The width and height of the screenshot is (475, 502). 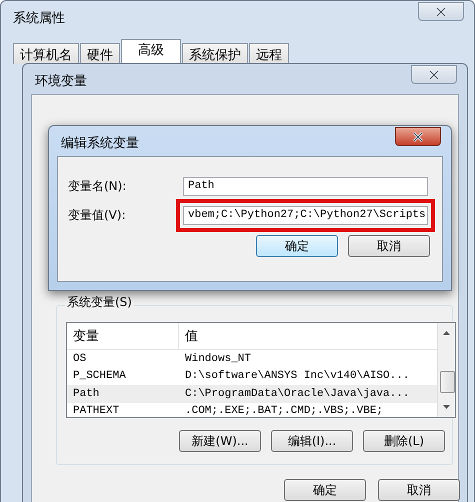 What do you see at coordinates (446, 333) in the screenshot?
I see `scroll-up-icon` at bounding box center [446, 333].